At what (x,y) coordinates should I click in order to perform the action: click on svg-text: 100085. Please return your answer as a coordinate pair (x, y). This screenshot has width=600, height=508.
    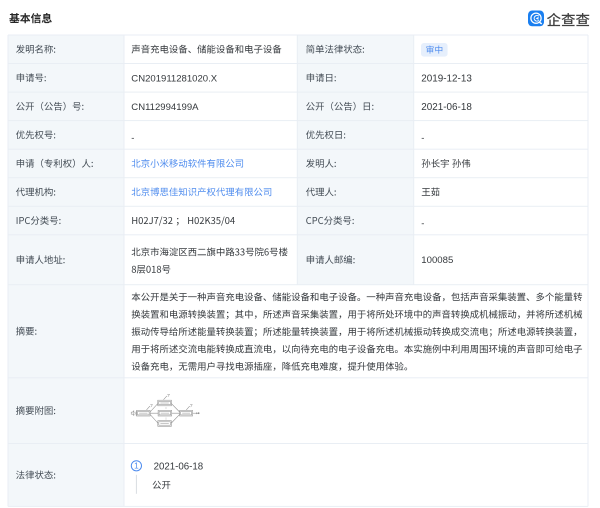
    Looking at the image, I should click on (437, 260).